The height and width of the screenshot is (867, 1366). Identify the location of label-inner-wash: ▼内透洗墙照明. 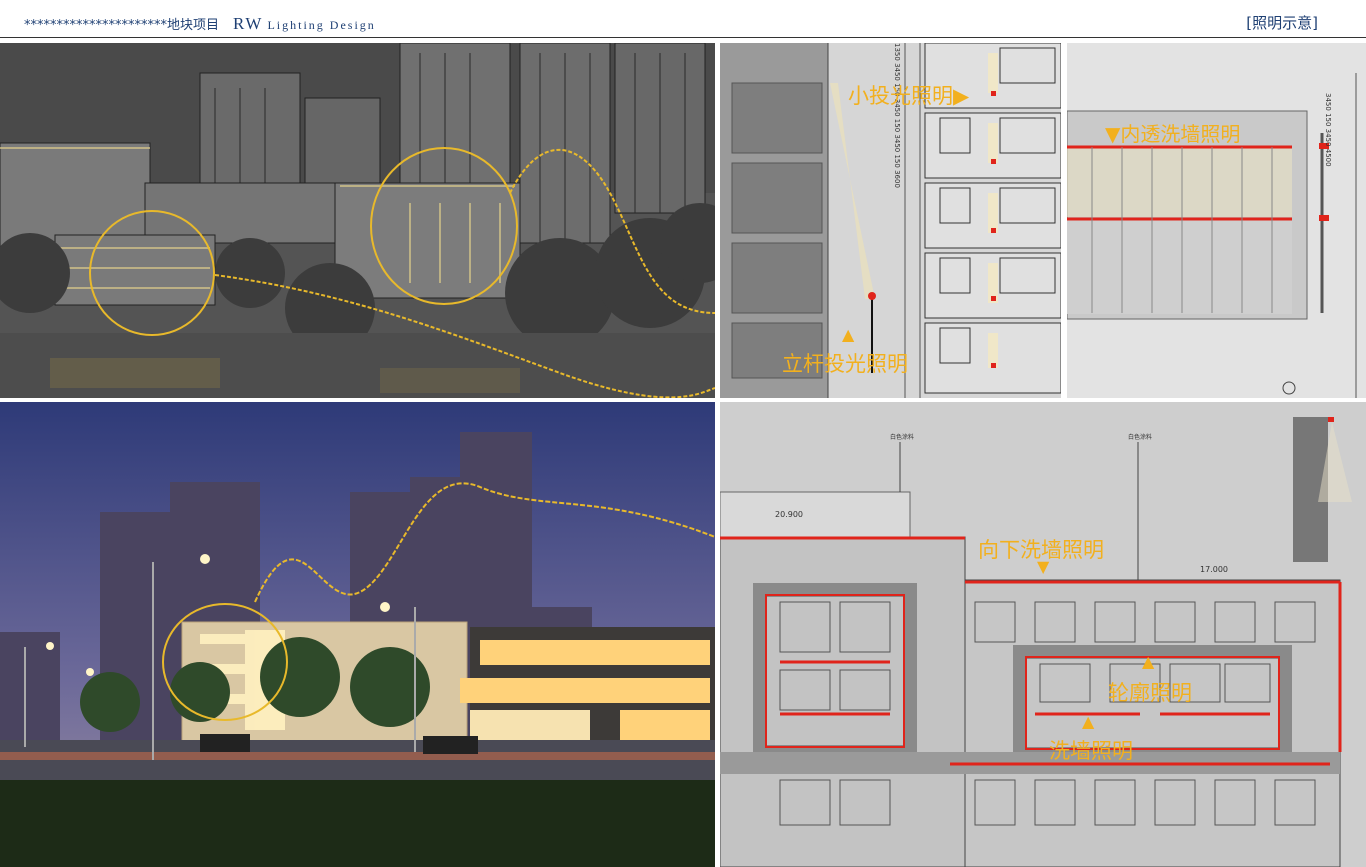
(1173, 134).